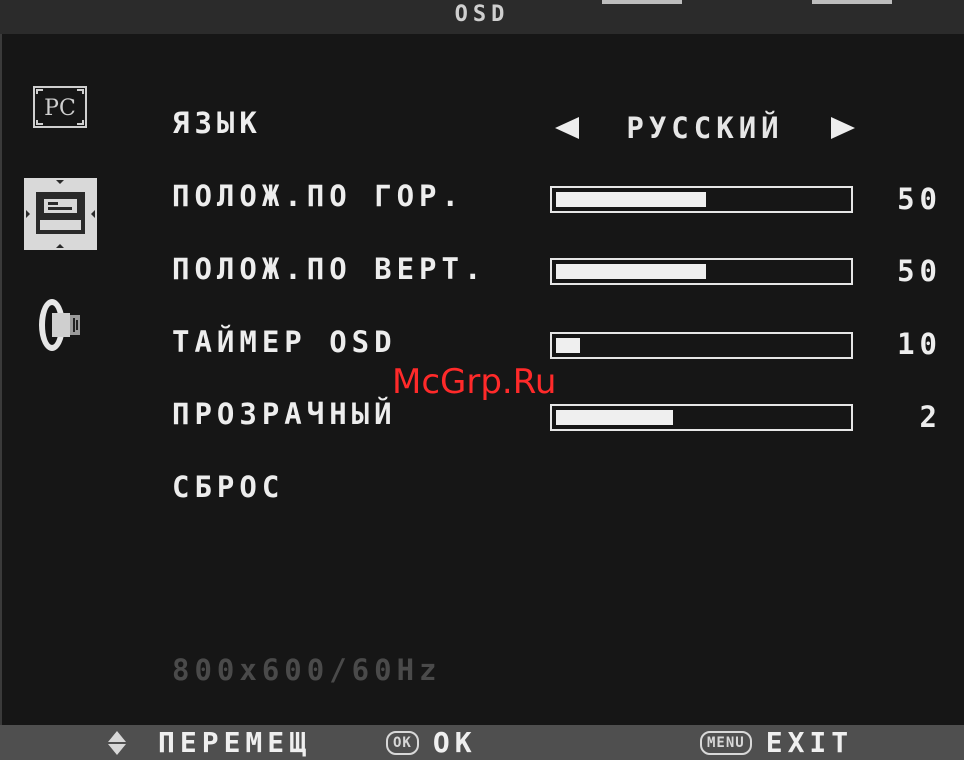 The height and width of the screenshot is (760, 964). What do you see at coordinates (307, 670) in the screenshot?
I see `resolution-info: 800x600/60Hz` at bounding box center [307, 670].